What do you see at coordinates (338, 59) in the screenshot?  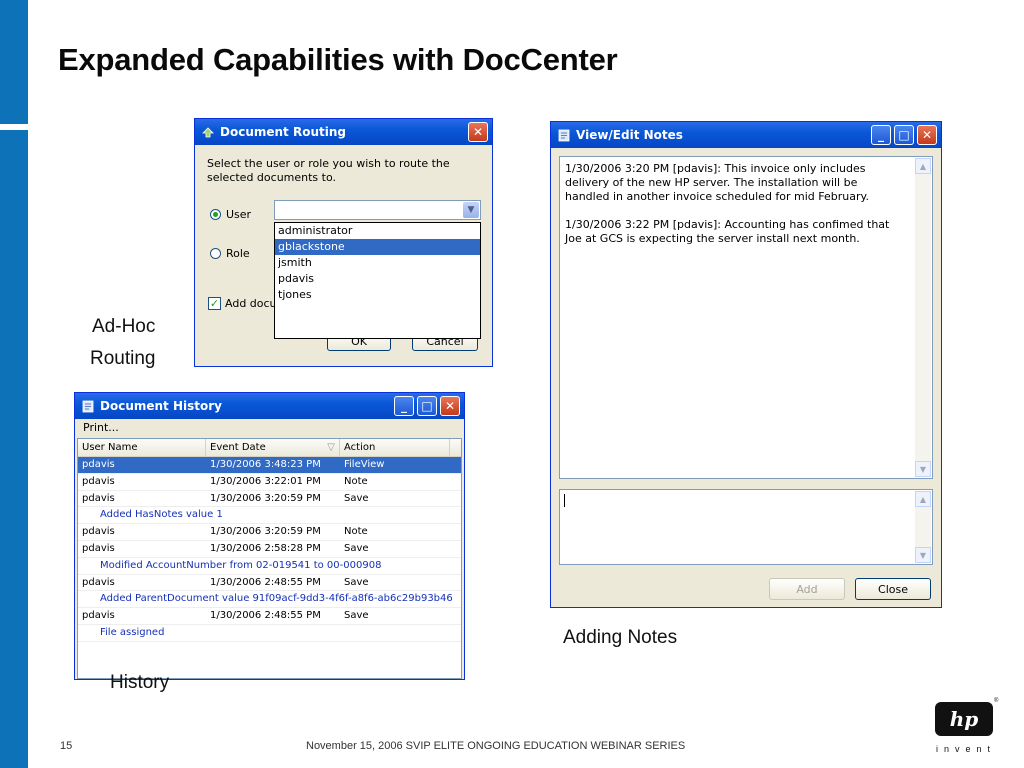 I see `slide-title: Expanded Capabilities with DocCenter` at bounding box center [338, 59].